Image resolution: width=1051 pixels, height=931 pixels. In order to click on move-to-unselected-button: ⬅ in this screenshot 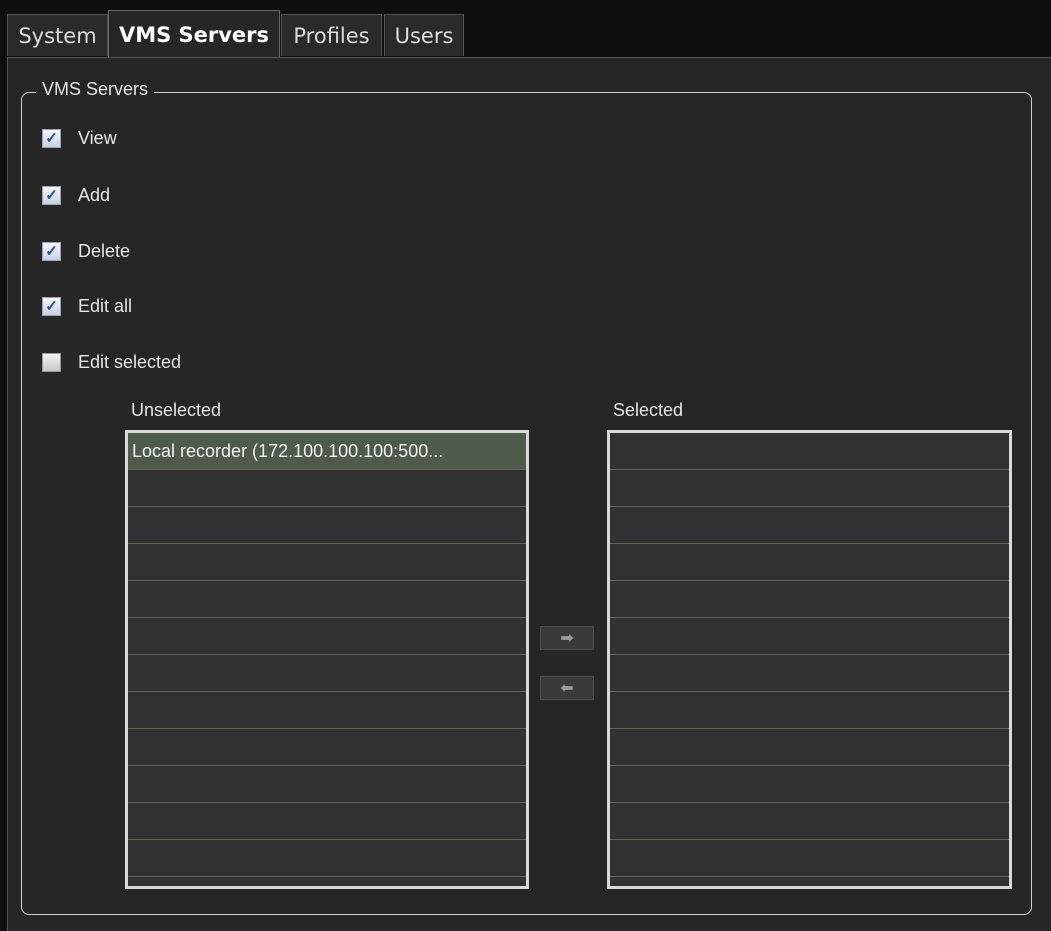, I will do `click(567, 688)`.